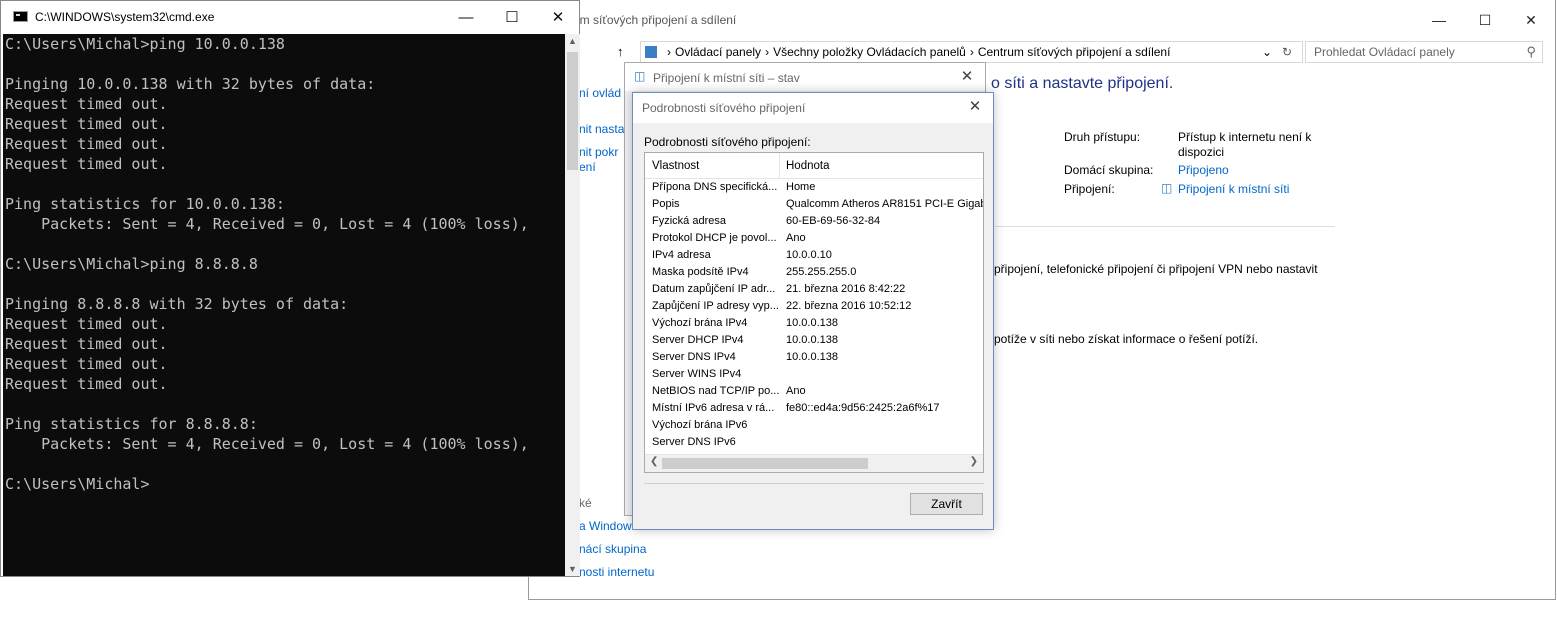 This screenshot has height=624, width=1558. What do you see at coordinates (648, 20) in the screenshot?
I see `control-panel-title: ntrum síťových připojení a sdílení` at bounding box center [648, 20].